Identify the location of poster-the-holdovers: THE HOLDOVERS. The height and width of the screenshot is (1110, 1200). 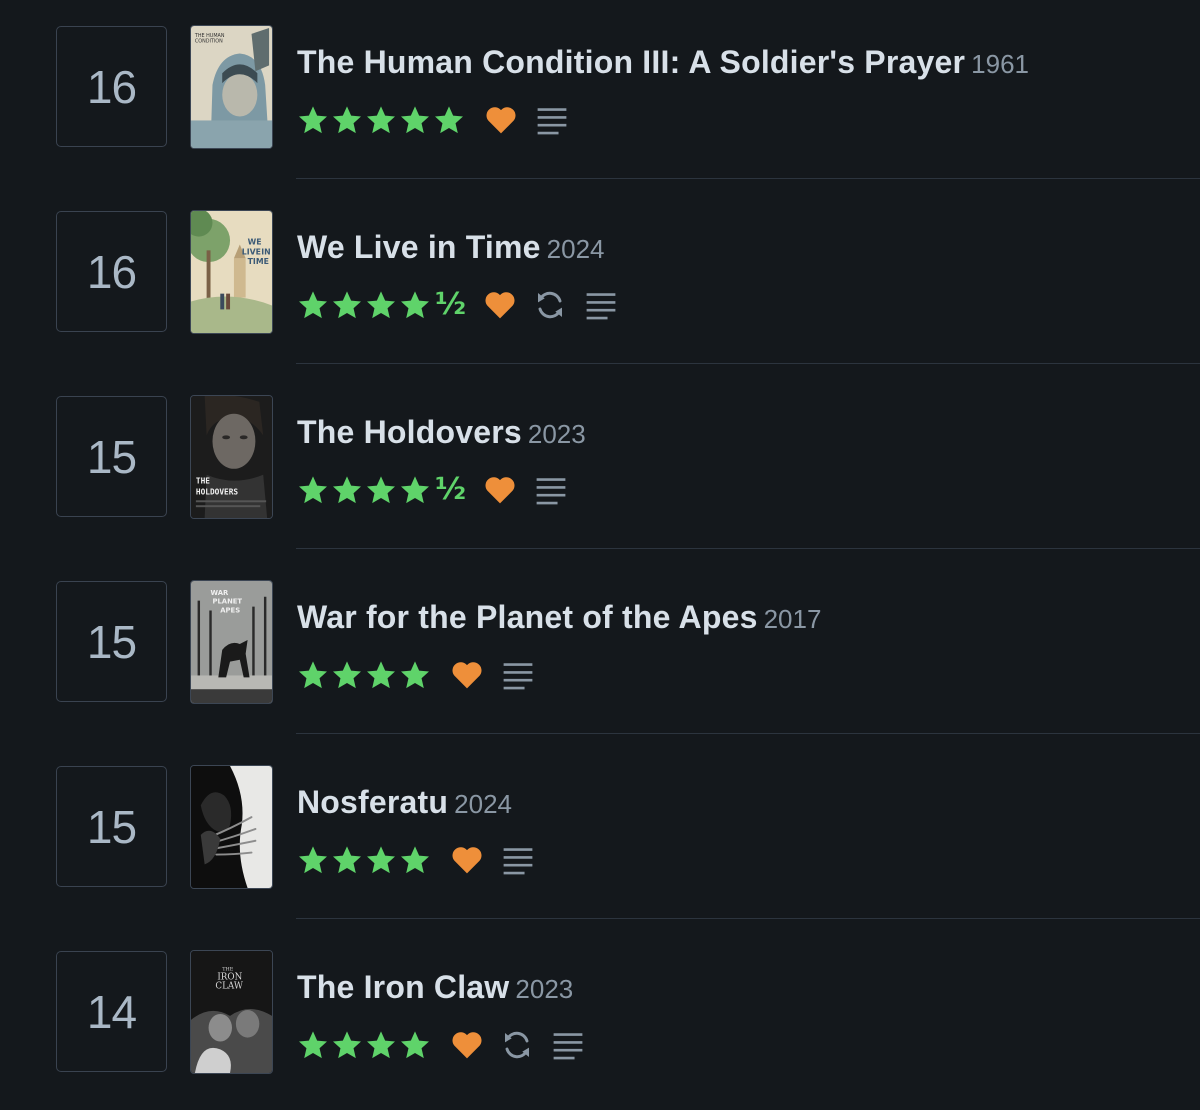
(231, 457).